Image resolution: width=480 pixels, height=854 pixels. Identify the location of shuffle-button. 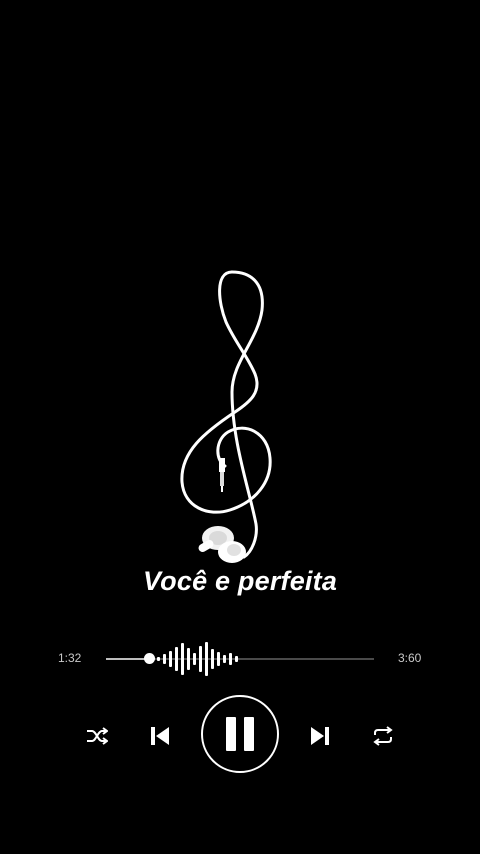
(97, 736).